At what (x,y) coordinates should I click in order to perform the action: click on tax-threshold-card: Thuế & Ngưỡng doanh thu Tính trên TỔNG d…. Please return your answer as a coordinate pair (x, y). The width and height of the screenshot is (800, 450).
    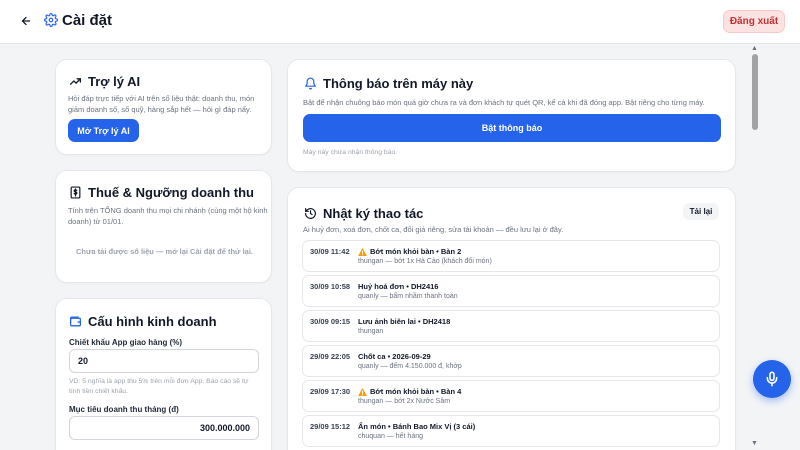
    Looking at the image, I should click on (163, 226).